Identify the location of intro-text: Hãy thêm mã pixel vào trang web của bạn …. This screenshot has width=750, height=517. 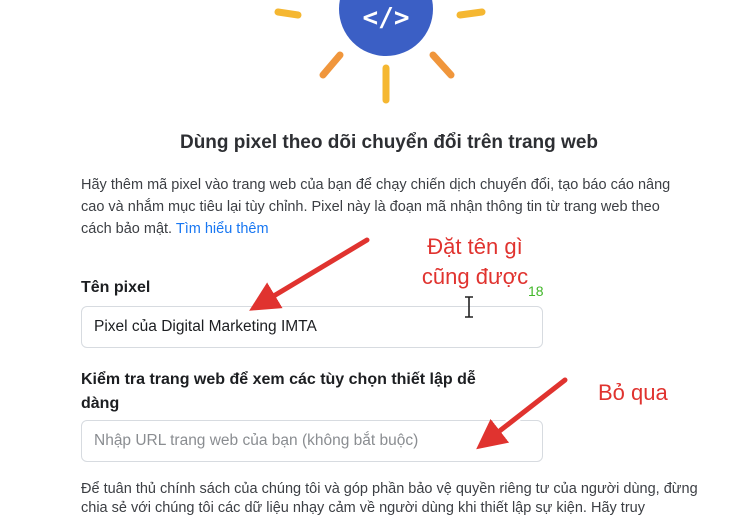
(376, 207).